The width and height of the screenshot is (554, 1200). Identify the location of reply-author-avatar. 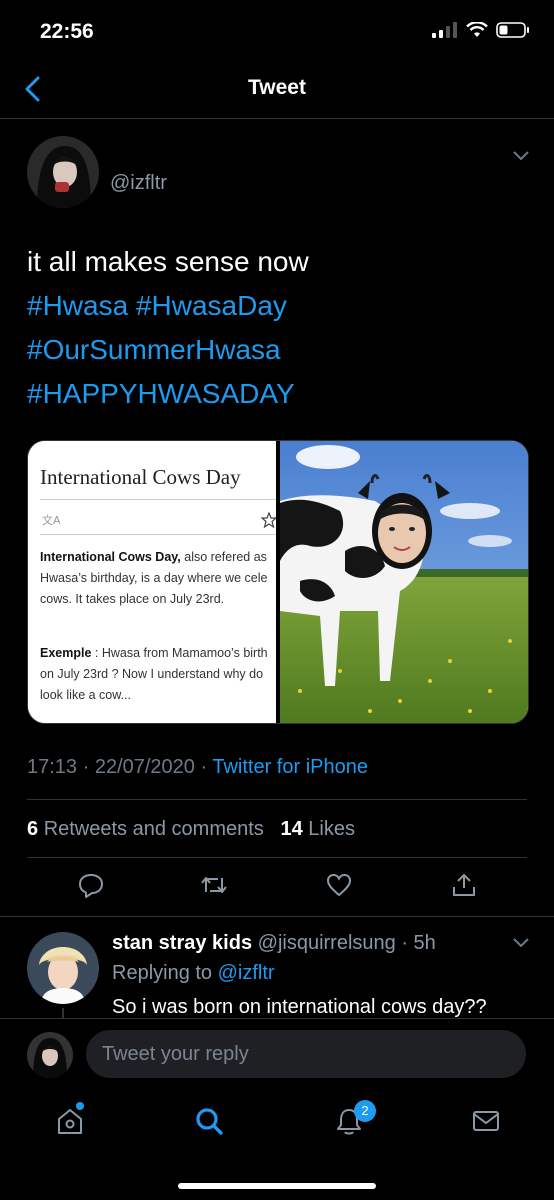
(63, 968).